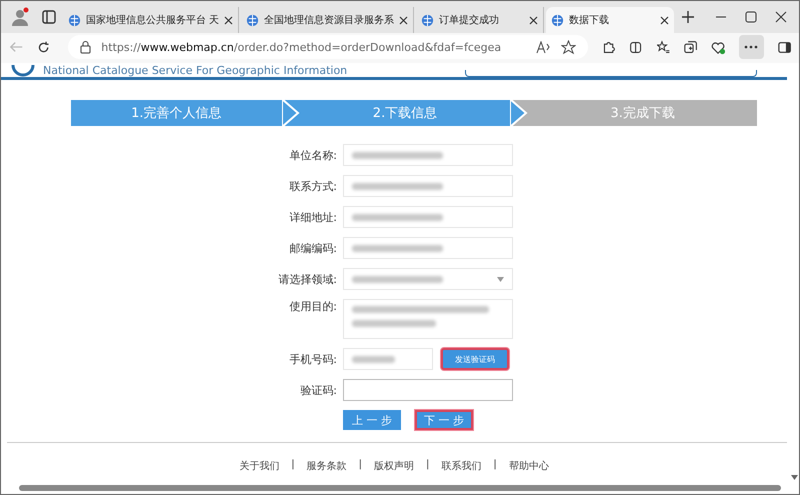 The image size is (800, 495). I want to click on field-label: 请选择领域:, so click(307, 279).